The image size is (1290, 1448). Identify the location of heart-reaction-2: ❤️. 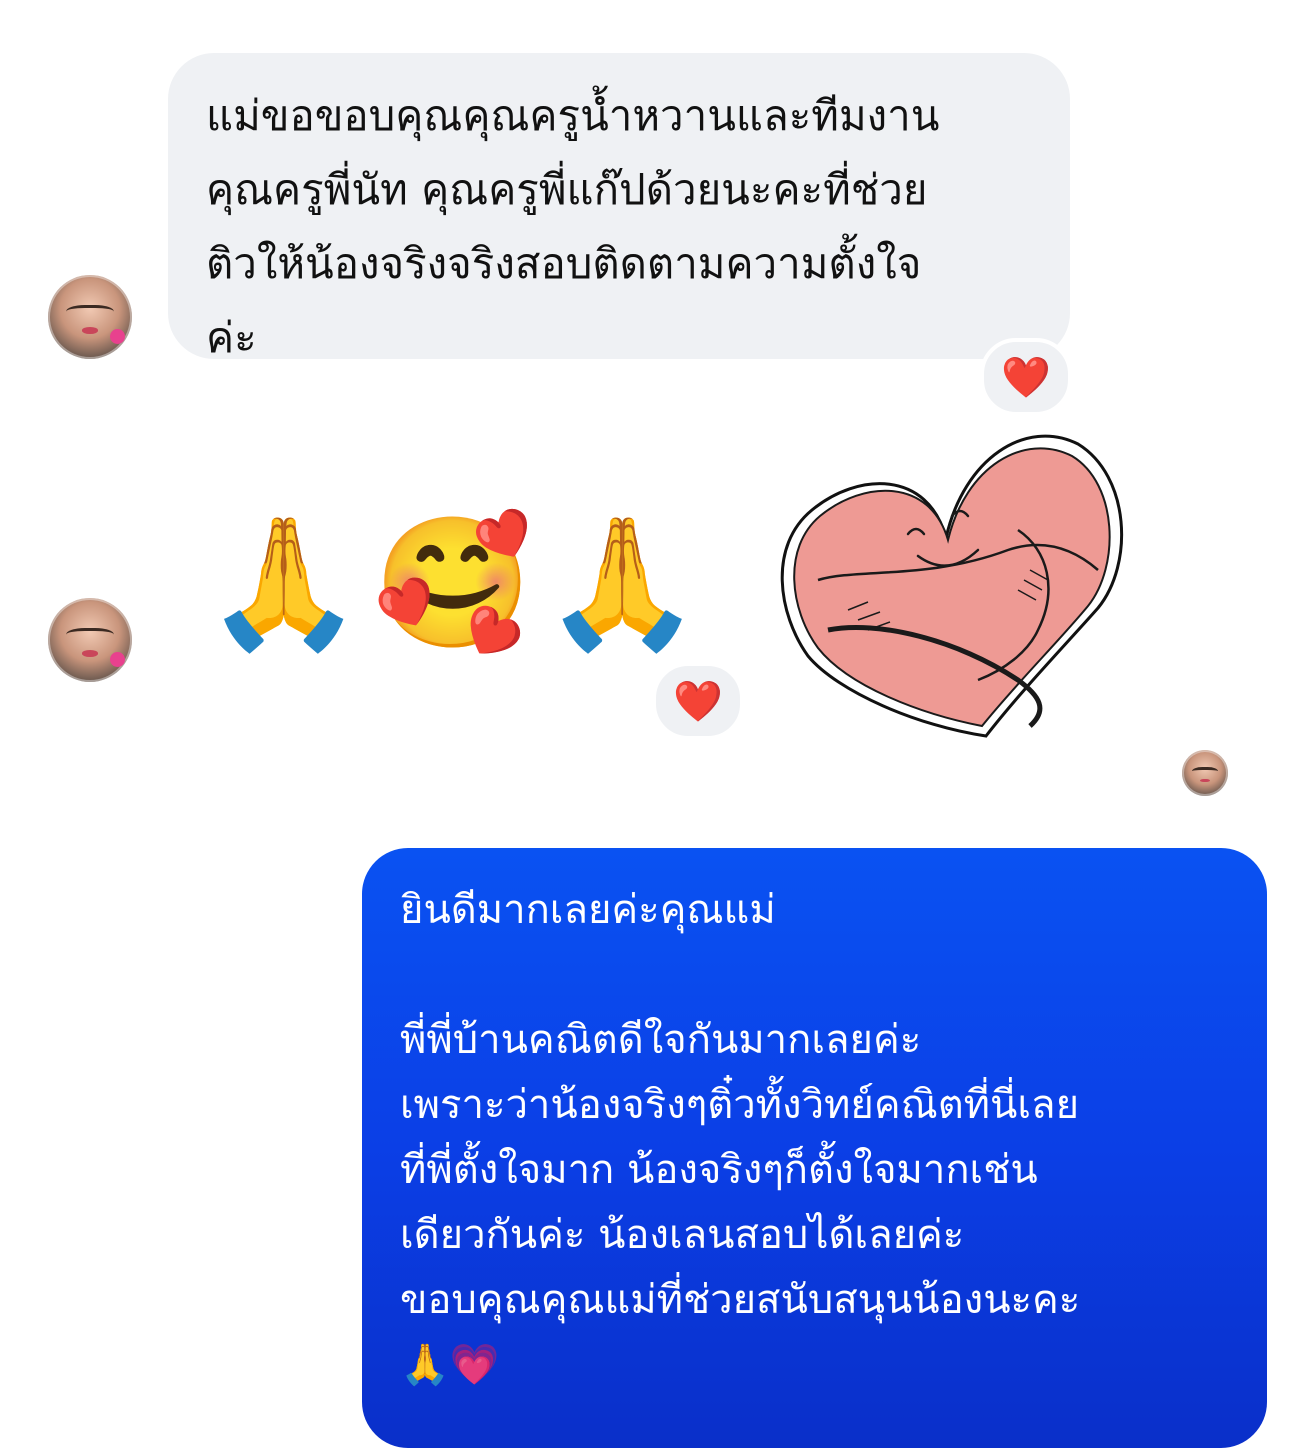
(698, 701).